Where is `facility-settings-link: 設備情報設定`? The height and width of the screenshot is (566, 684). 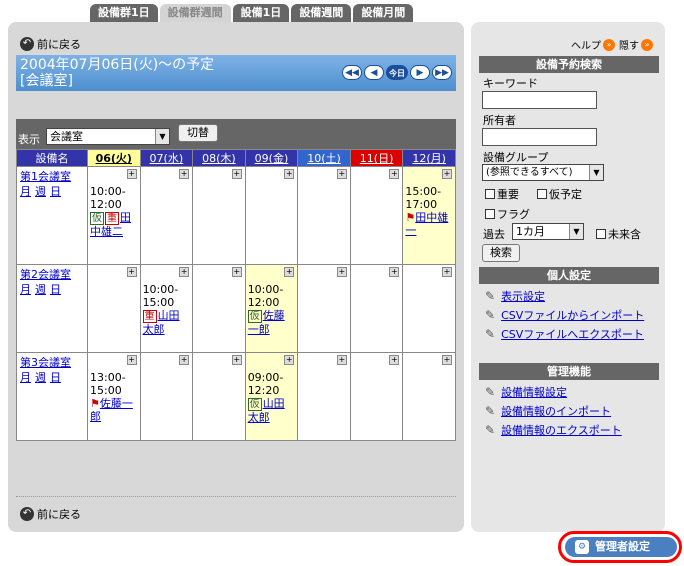 facility-settings-link: 設備情報設定 is located at coordinates (534, 392).